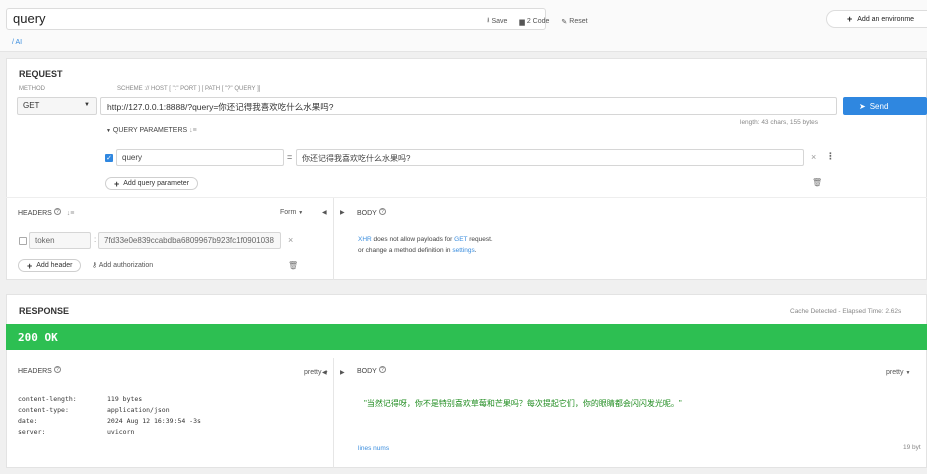 The height and width of the screenshot is (474, 927). I want to click on body-label: BODY?, so click(371, 212).